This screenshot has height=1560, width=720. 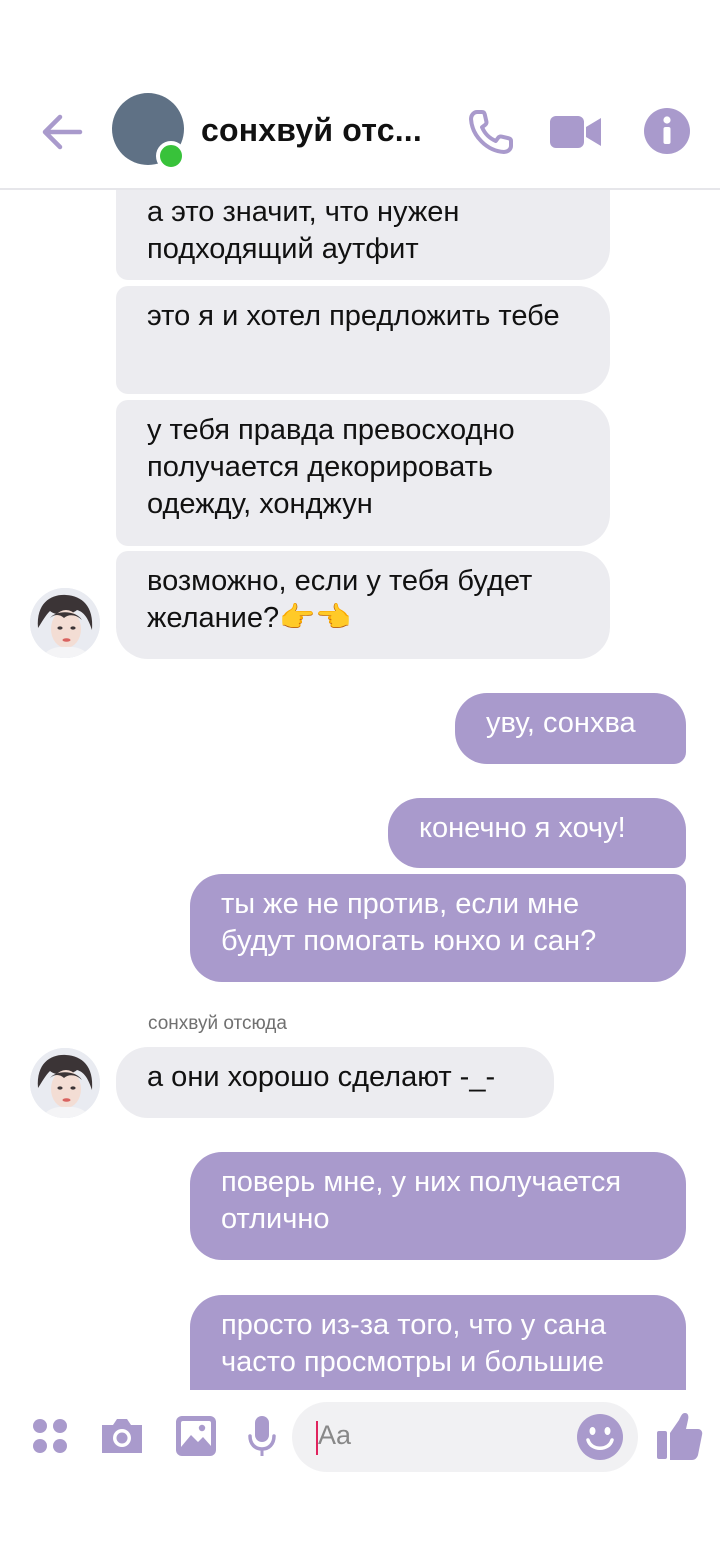 What do you see at coordinates (680, 1436) in the screenshot?
I see `thumbs-up-icon` at bounding box center [680, 1436].